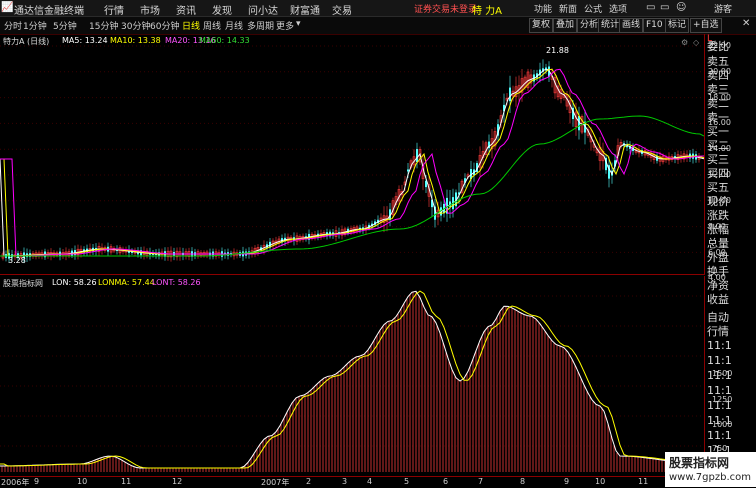  I want to click on high-price-label: 21.88, so click(557, 50).